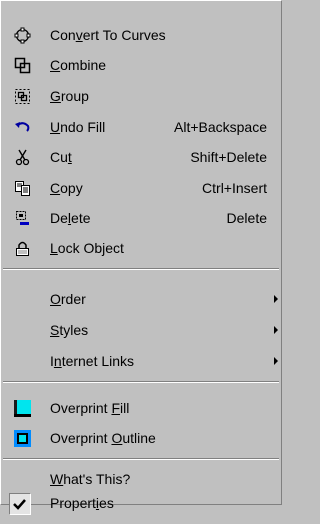 This screenshot has height=524, width=320. I want to click on shortcut-text: Ctrl+Insert, so click(234, 188).